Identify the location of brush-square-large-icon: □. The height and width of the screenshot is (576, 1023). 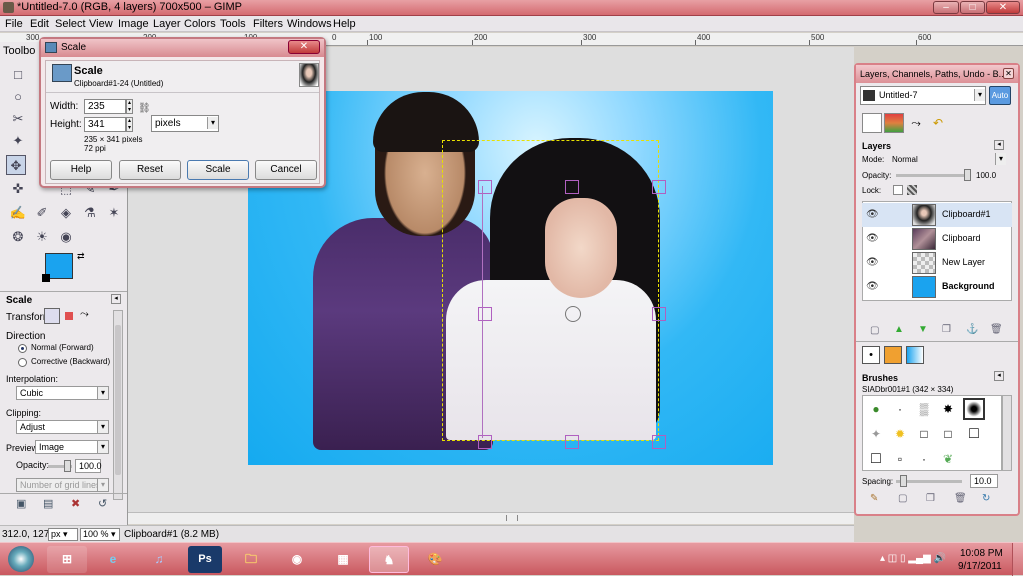
(974, 434).